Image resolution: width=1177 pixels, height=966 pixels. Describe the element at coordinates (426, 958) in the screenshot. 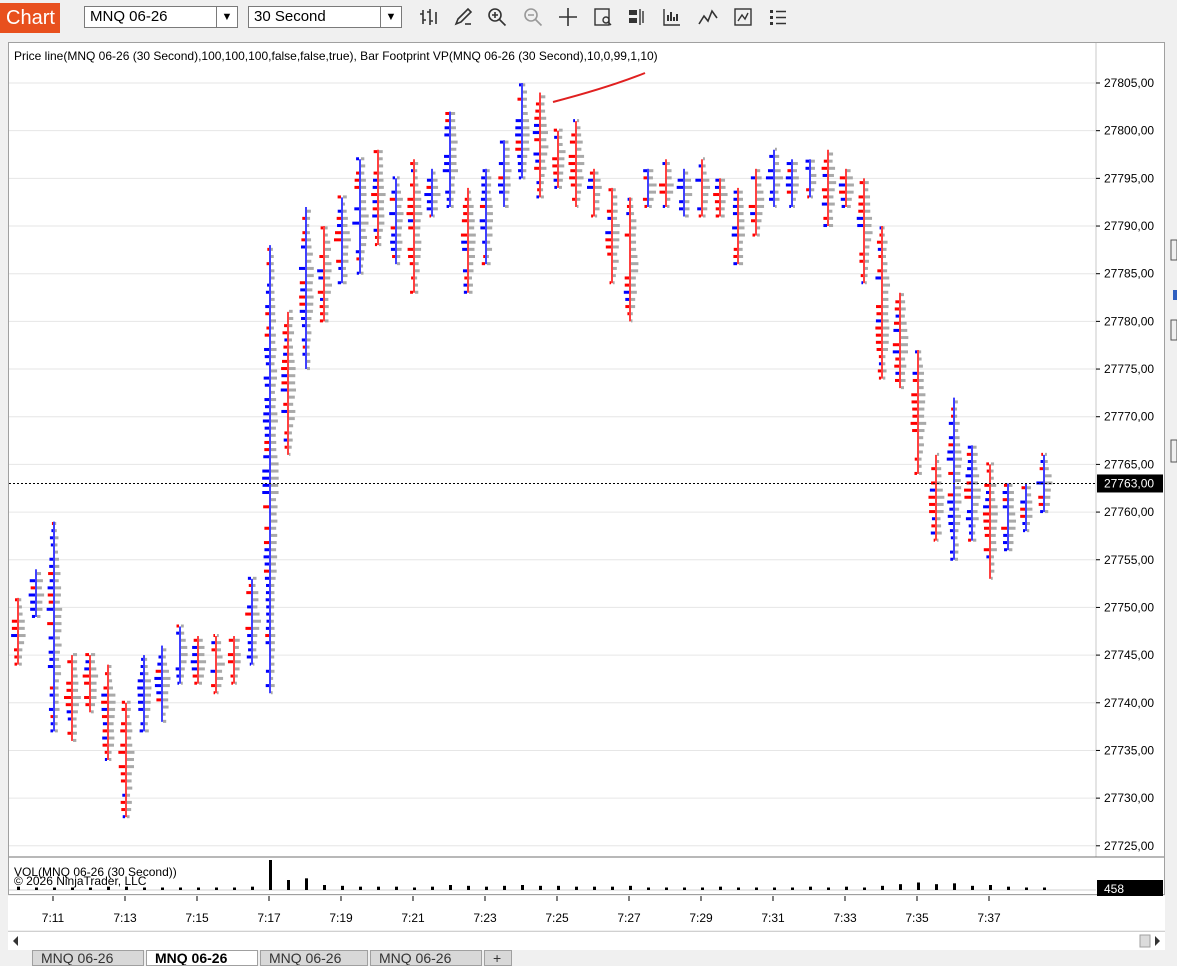

I see `chart-tab-4: MNQ 06-26` at that location.